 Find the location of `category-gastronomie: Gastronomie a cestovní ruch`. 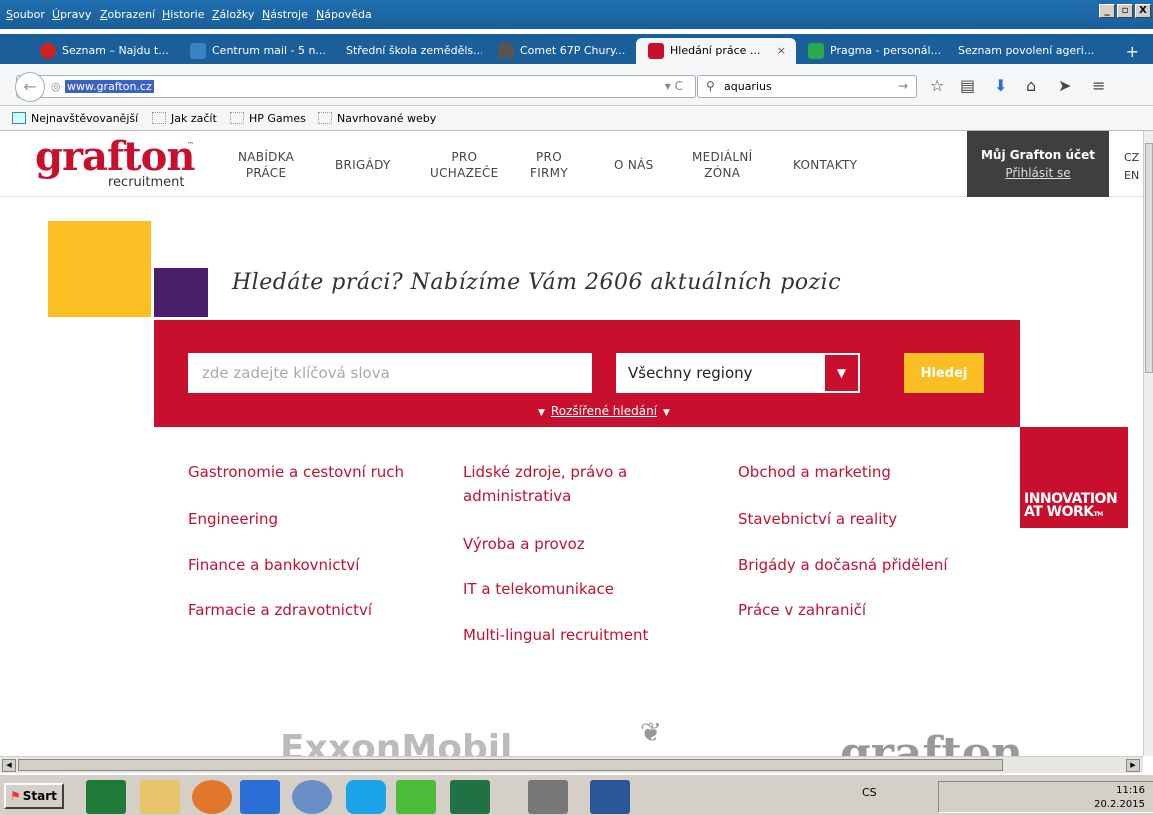

category-gastronomie: Gastronomie a cestovní ruch is located at coordinates (296, 472).